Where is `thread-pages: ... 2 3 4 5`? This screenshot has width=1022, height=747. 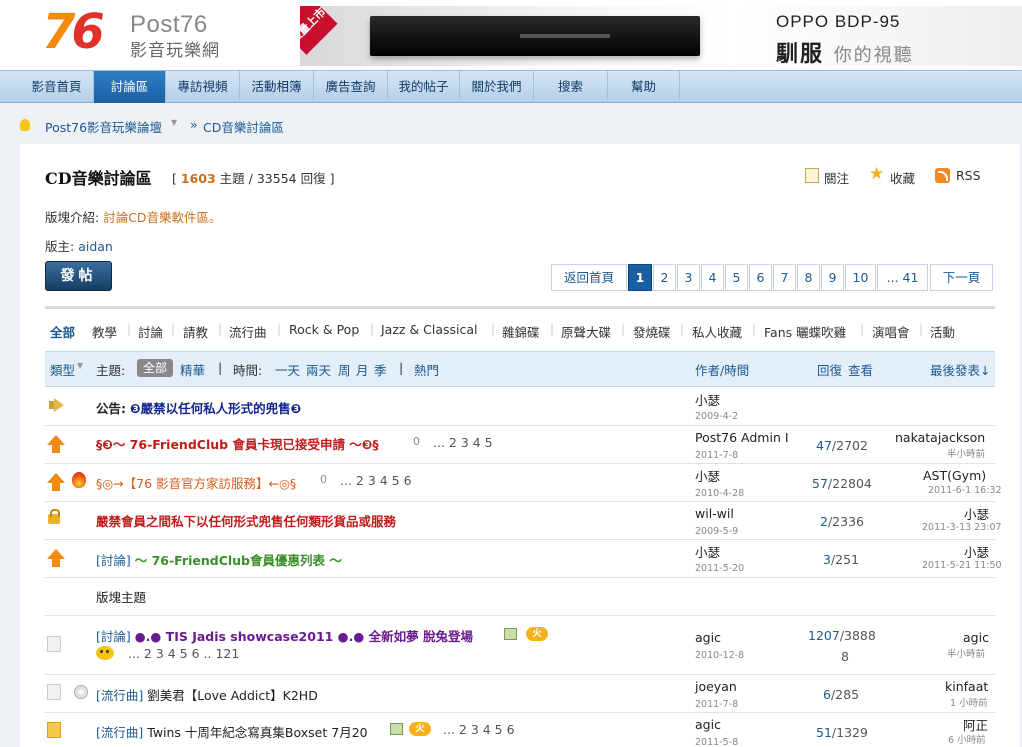 thread-pages: ... 2 3 4 5 is located at coordinates (463, 442).